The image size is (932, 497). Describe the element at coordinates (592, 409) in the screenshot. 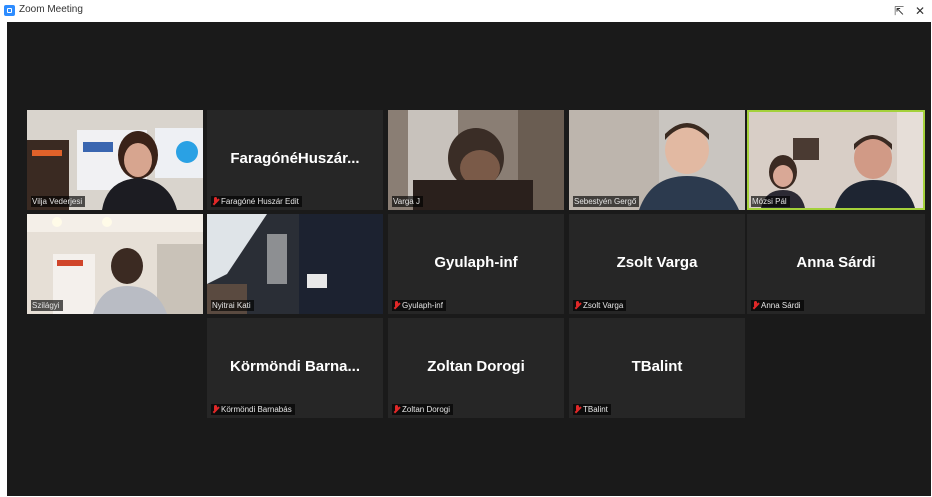

I see `participant-name-tag: TBalint` at that location.